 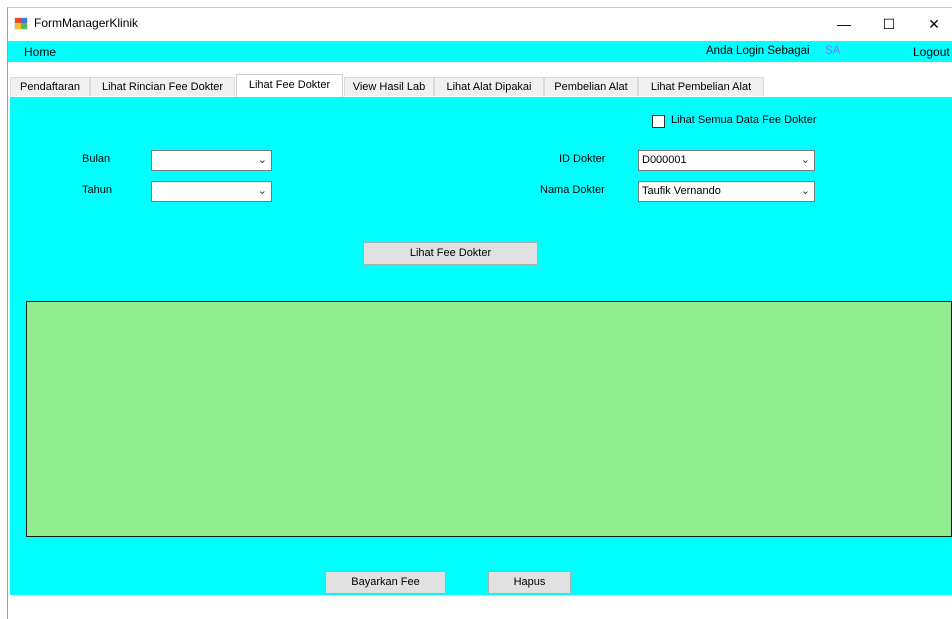 What do you see at coordinates (450, 253) in the screenshot?
I see `lihat-fee-dokter-button: Lihat Fee Dokter` at bounding box center [450, 253].